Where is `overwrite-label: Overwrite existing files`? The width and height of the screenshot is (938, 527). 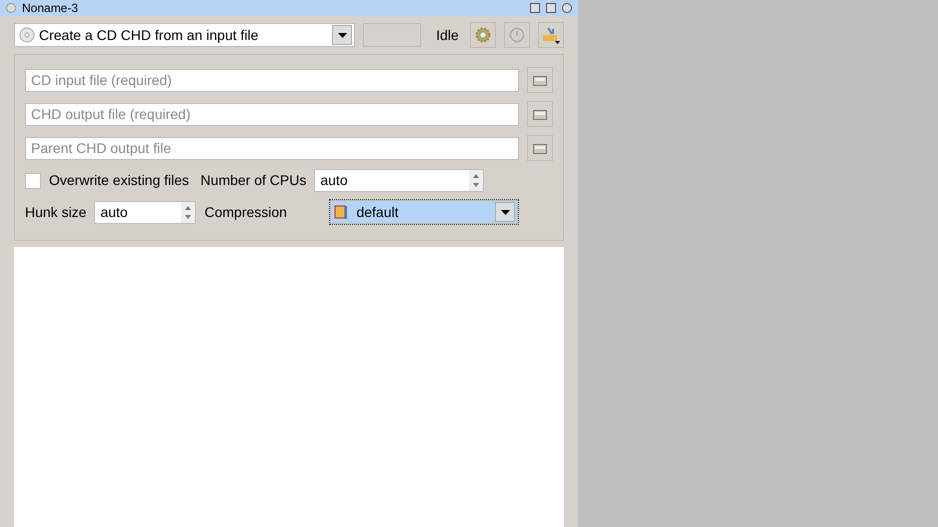 overwrite-label: Overwrite existing files is located at coordinates (119, 180).